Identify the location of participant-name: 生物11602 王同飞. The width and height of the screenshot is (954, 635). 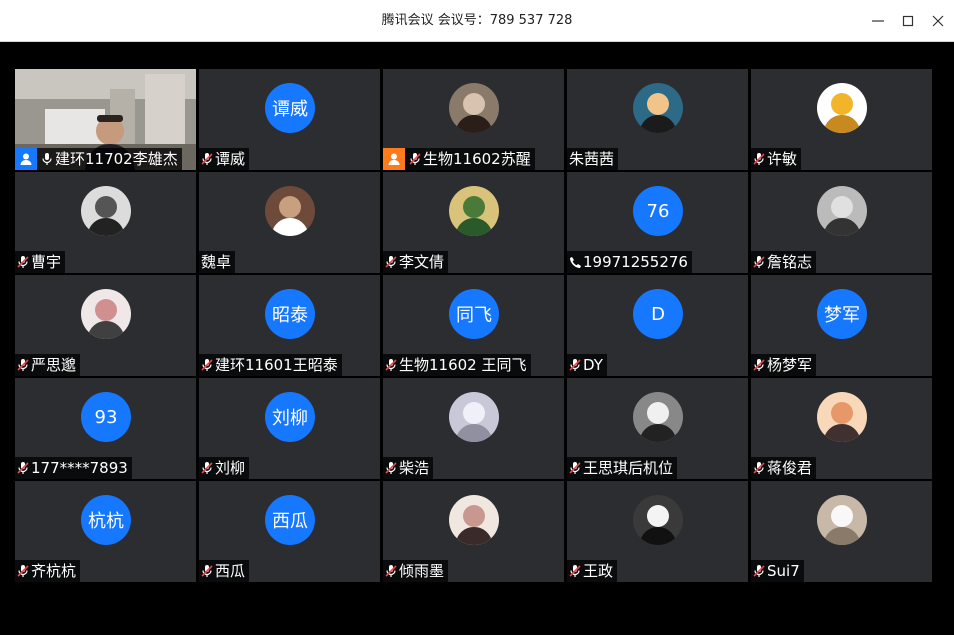
(463, 365).